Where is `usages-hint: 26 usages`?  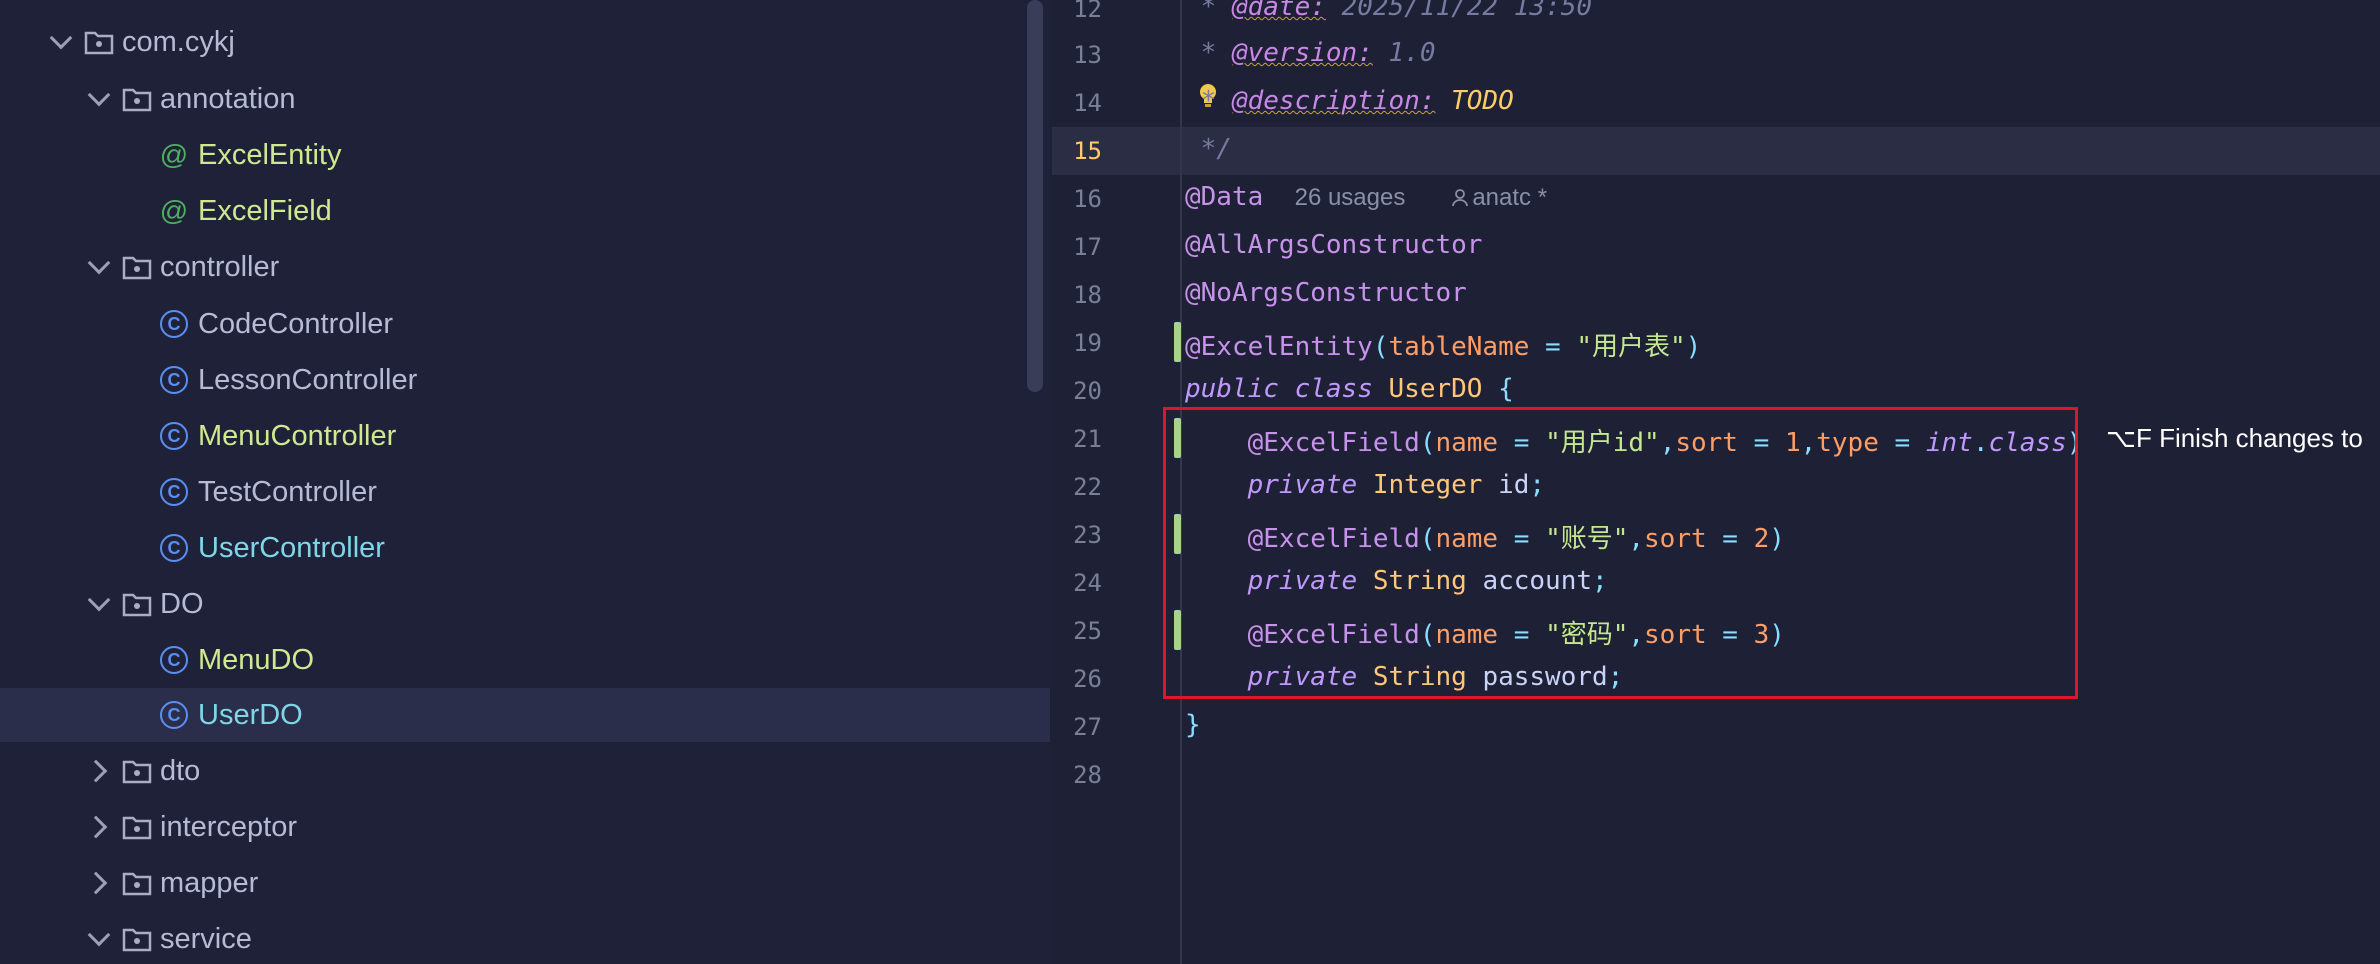
usages-hint: 26 usages is located at coordinates (1350, 197).